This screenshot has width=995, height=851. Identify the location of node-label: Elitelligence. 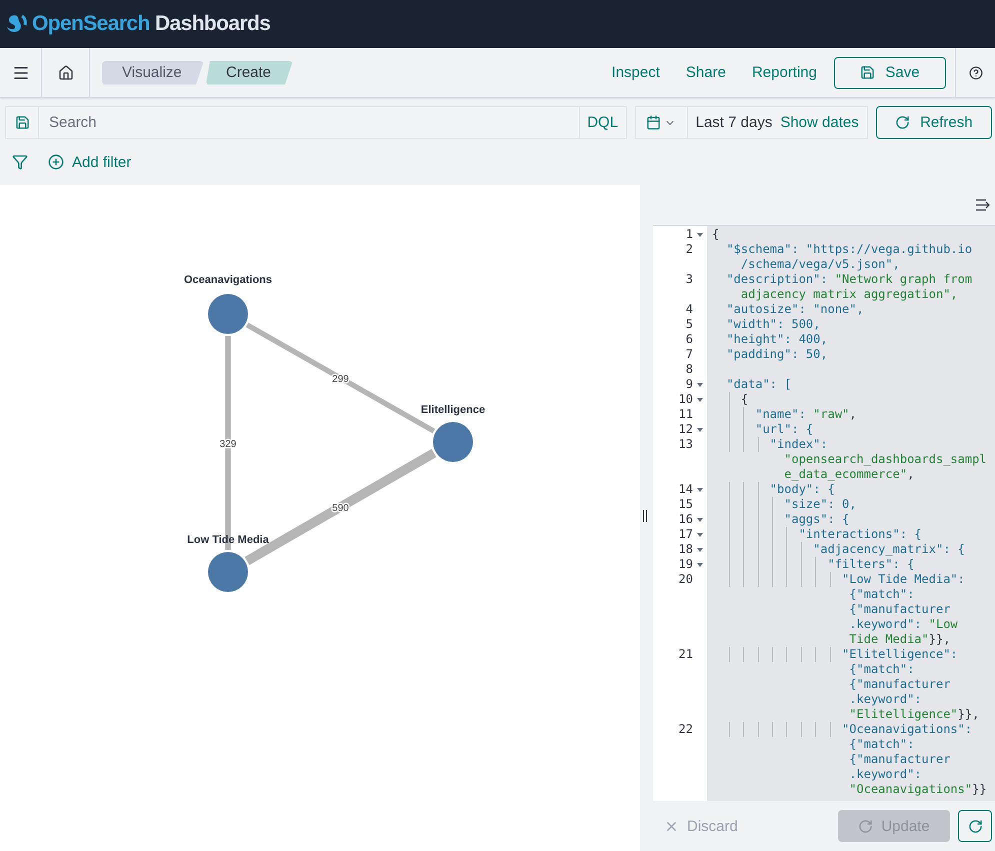
(453, 410).